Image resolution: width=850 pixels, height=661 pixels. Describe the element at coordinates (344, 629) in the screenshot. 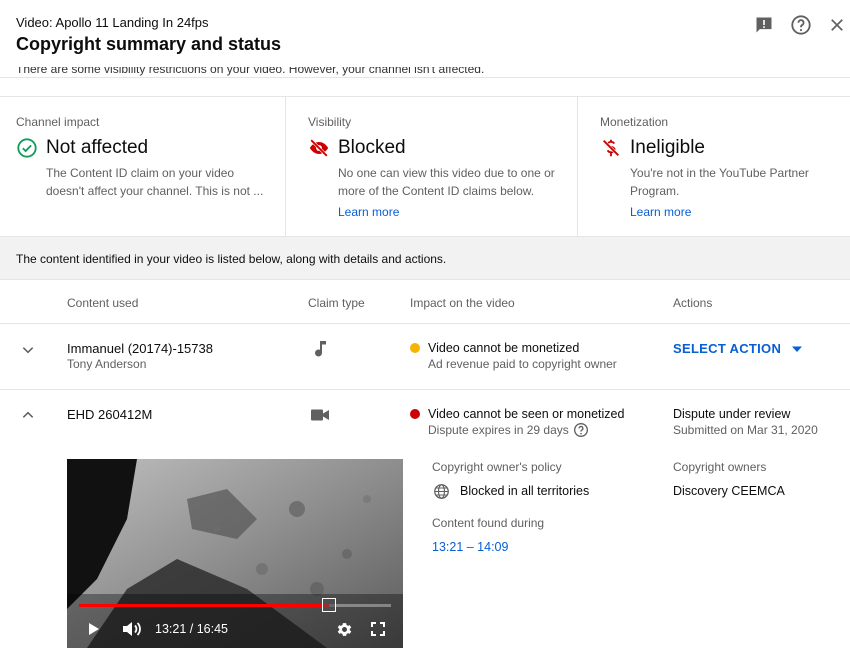

I see `settings-gear-icon` at that location.